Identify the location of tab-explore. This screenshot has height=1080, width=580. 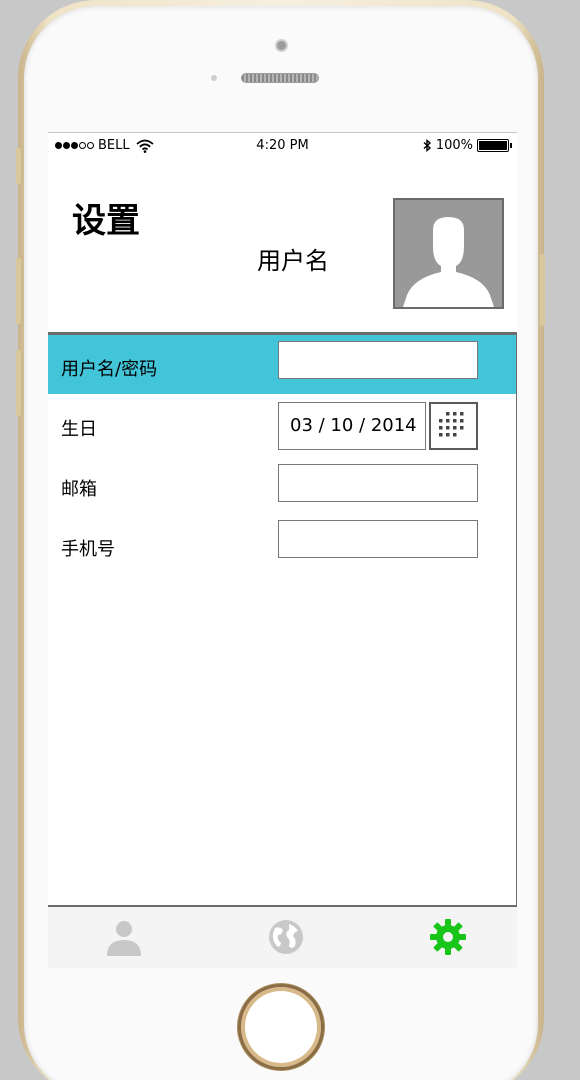
(286, 937).